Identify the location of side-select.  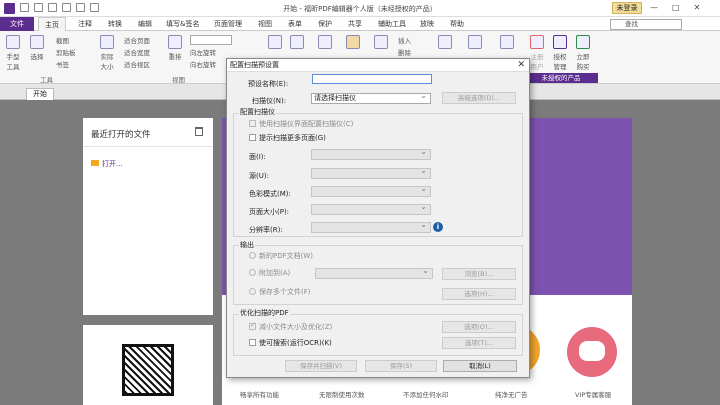
(371, 153).